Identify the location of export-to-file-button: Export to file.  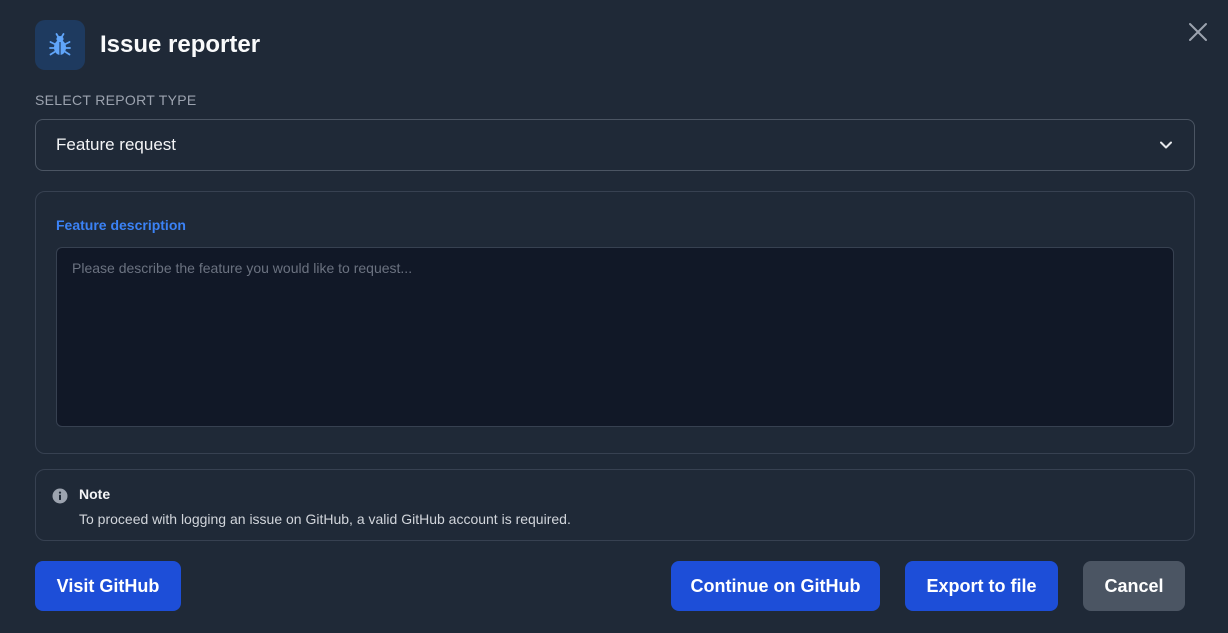
(981, 586).